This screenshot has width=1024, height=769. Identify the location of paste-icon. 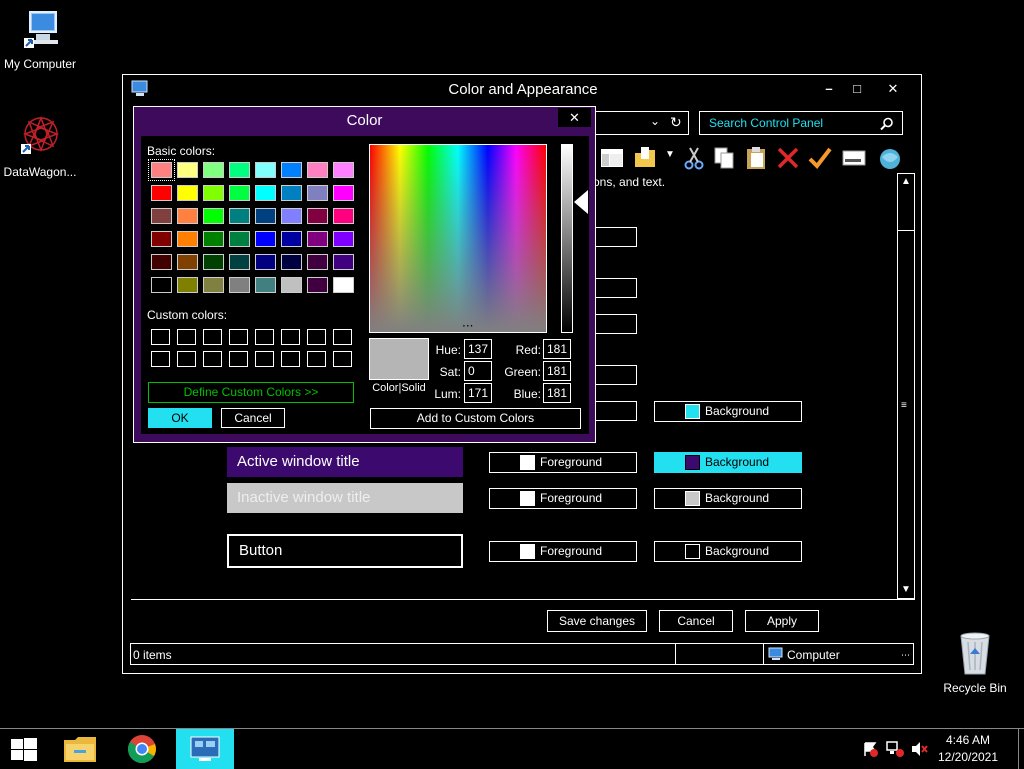
(756, 158).